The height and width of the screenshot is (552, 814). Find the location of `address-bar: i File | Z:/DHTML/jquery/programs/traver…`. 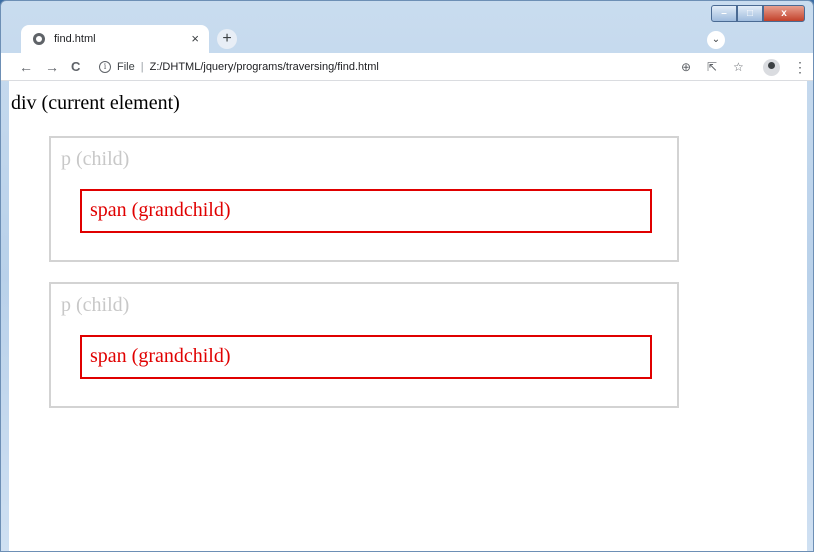

address-bar: i File | Z:/DHTML/jquery/programs/traver… is located at coordinates (239, 67).